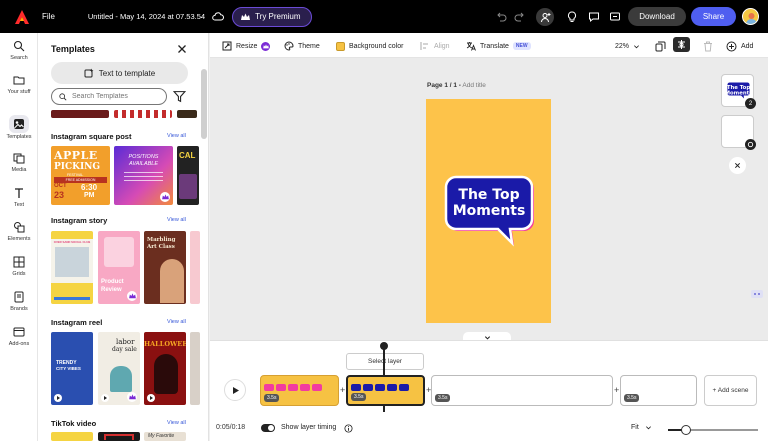 The width and height of the screenshot is (768, 441). I want to click on zoom-slider-handle, so click(686, 430).